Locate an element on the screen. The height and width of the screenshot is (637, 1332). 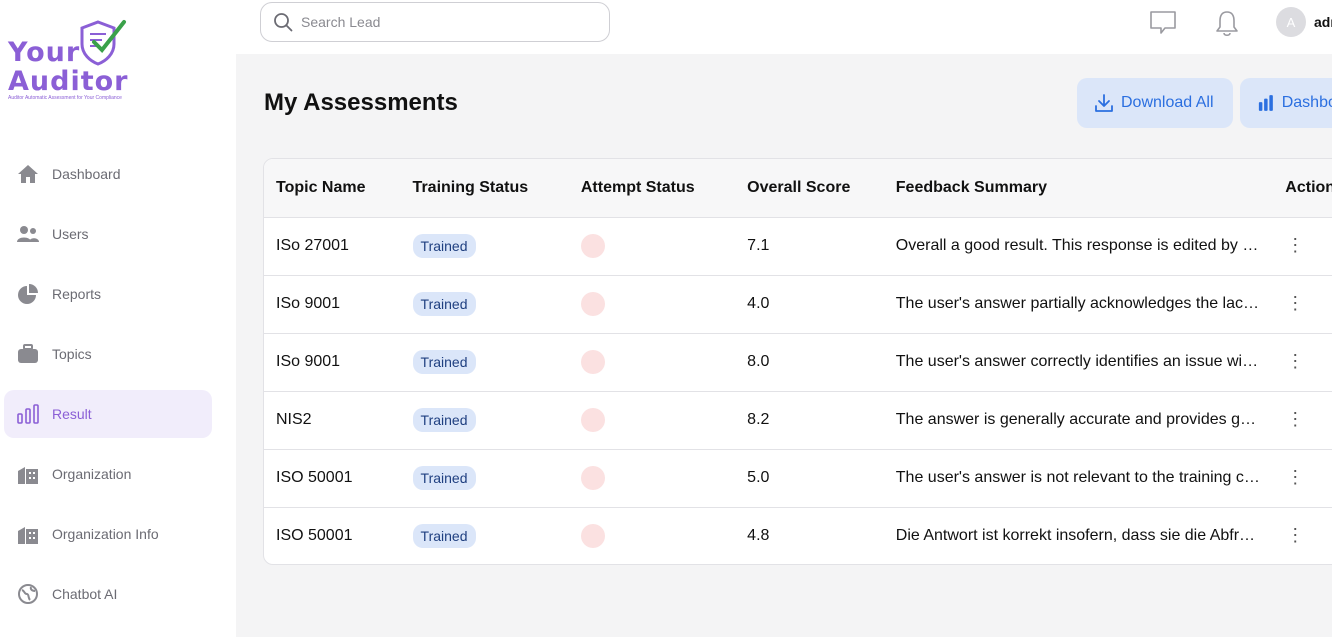
search-box is located at coordinates (435, 22).